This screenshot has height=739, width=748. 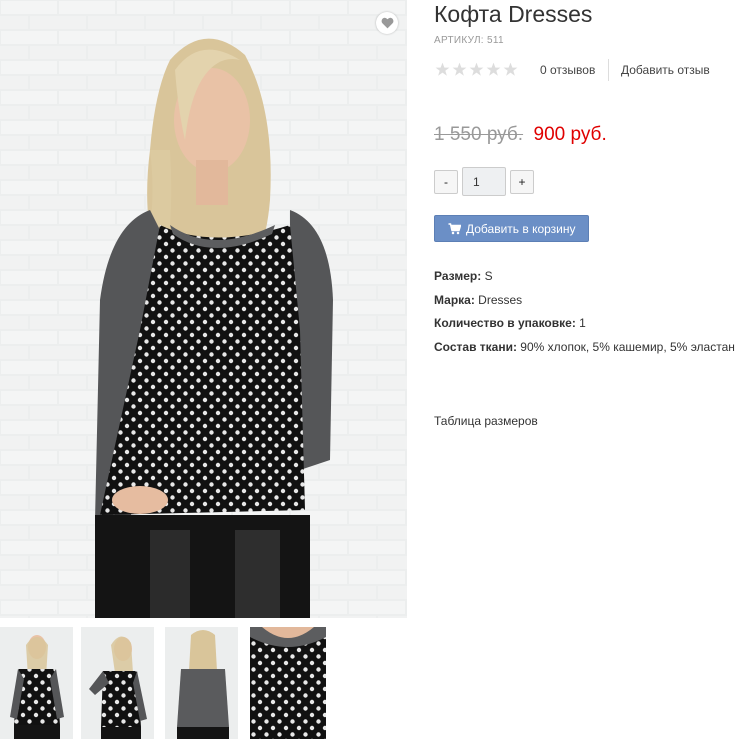 What do you see at coordinates (505, 323) in the screenshot?
I see `property-label: Количество в упаковке:` at bounding box center [505, 323].